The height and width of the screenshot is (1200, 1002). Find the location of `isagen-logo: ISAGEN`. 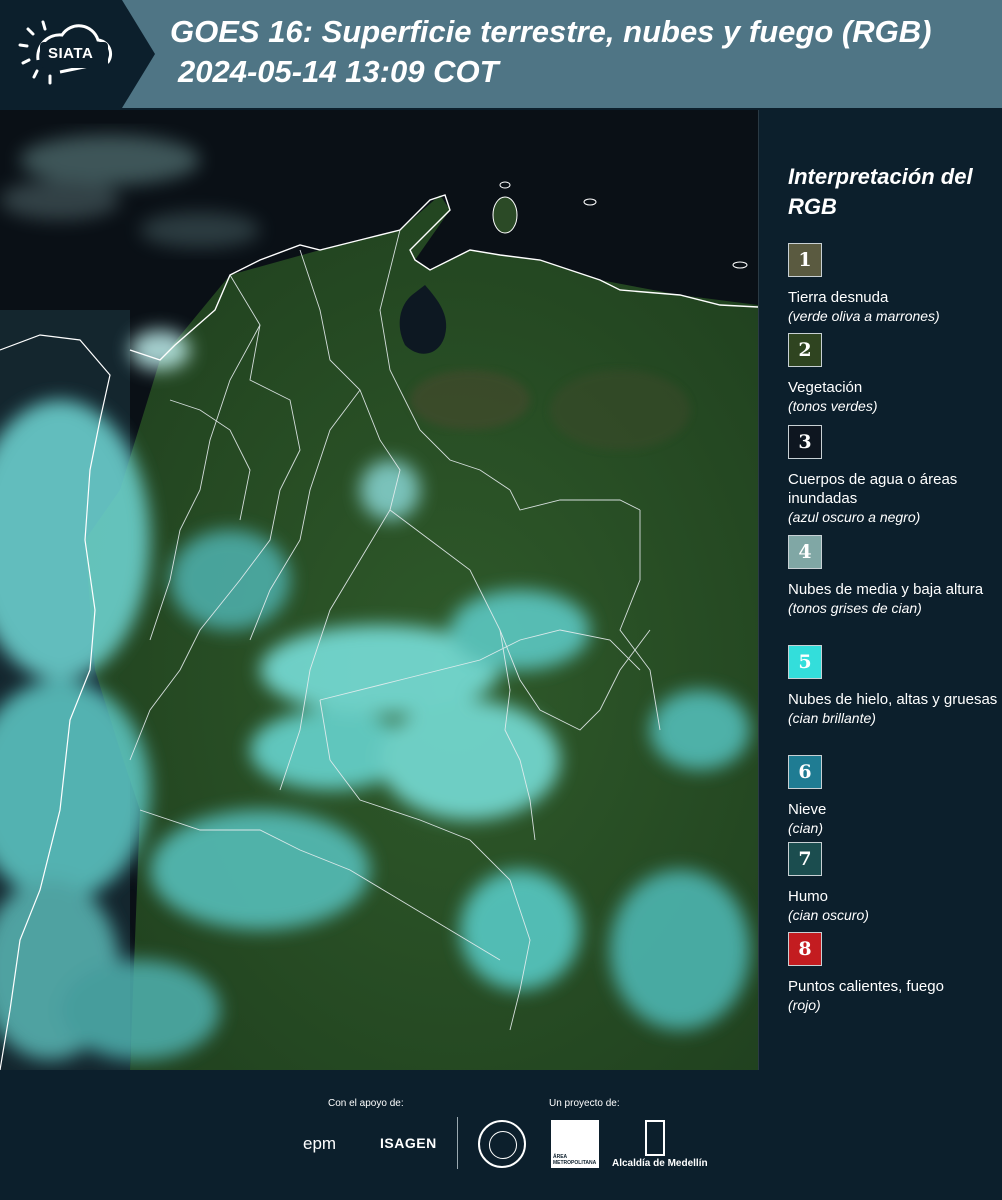

isagen-logo: ISAGEN is located at coordinates (408, 1143).